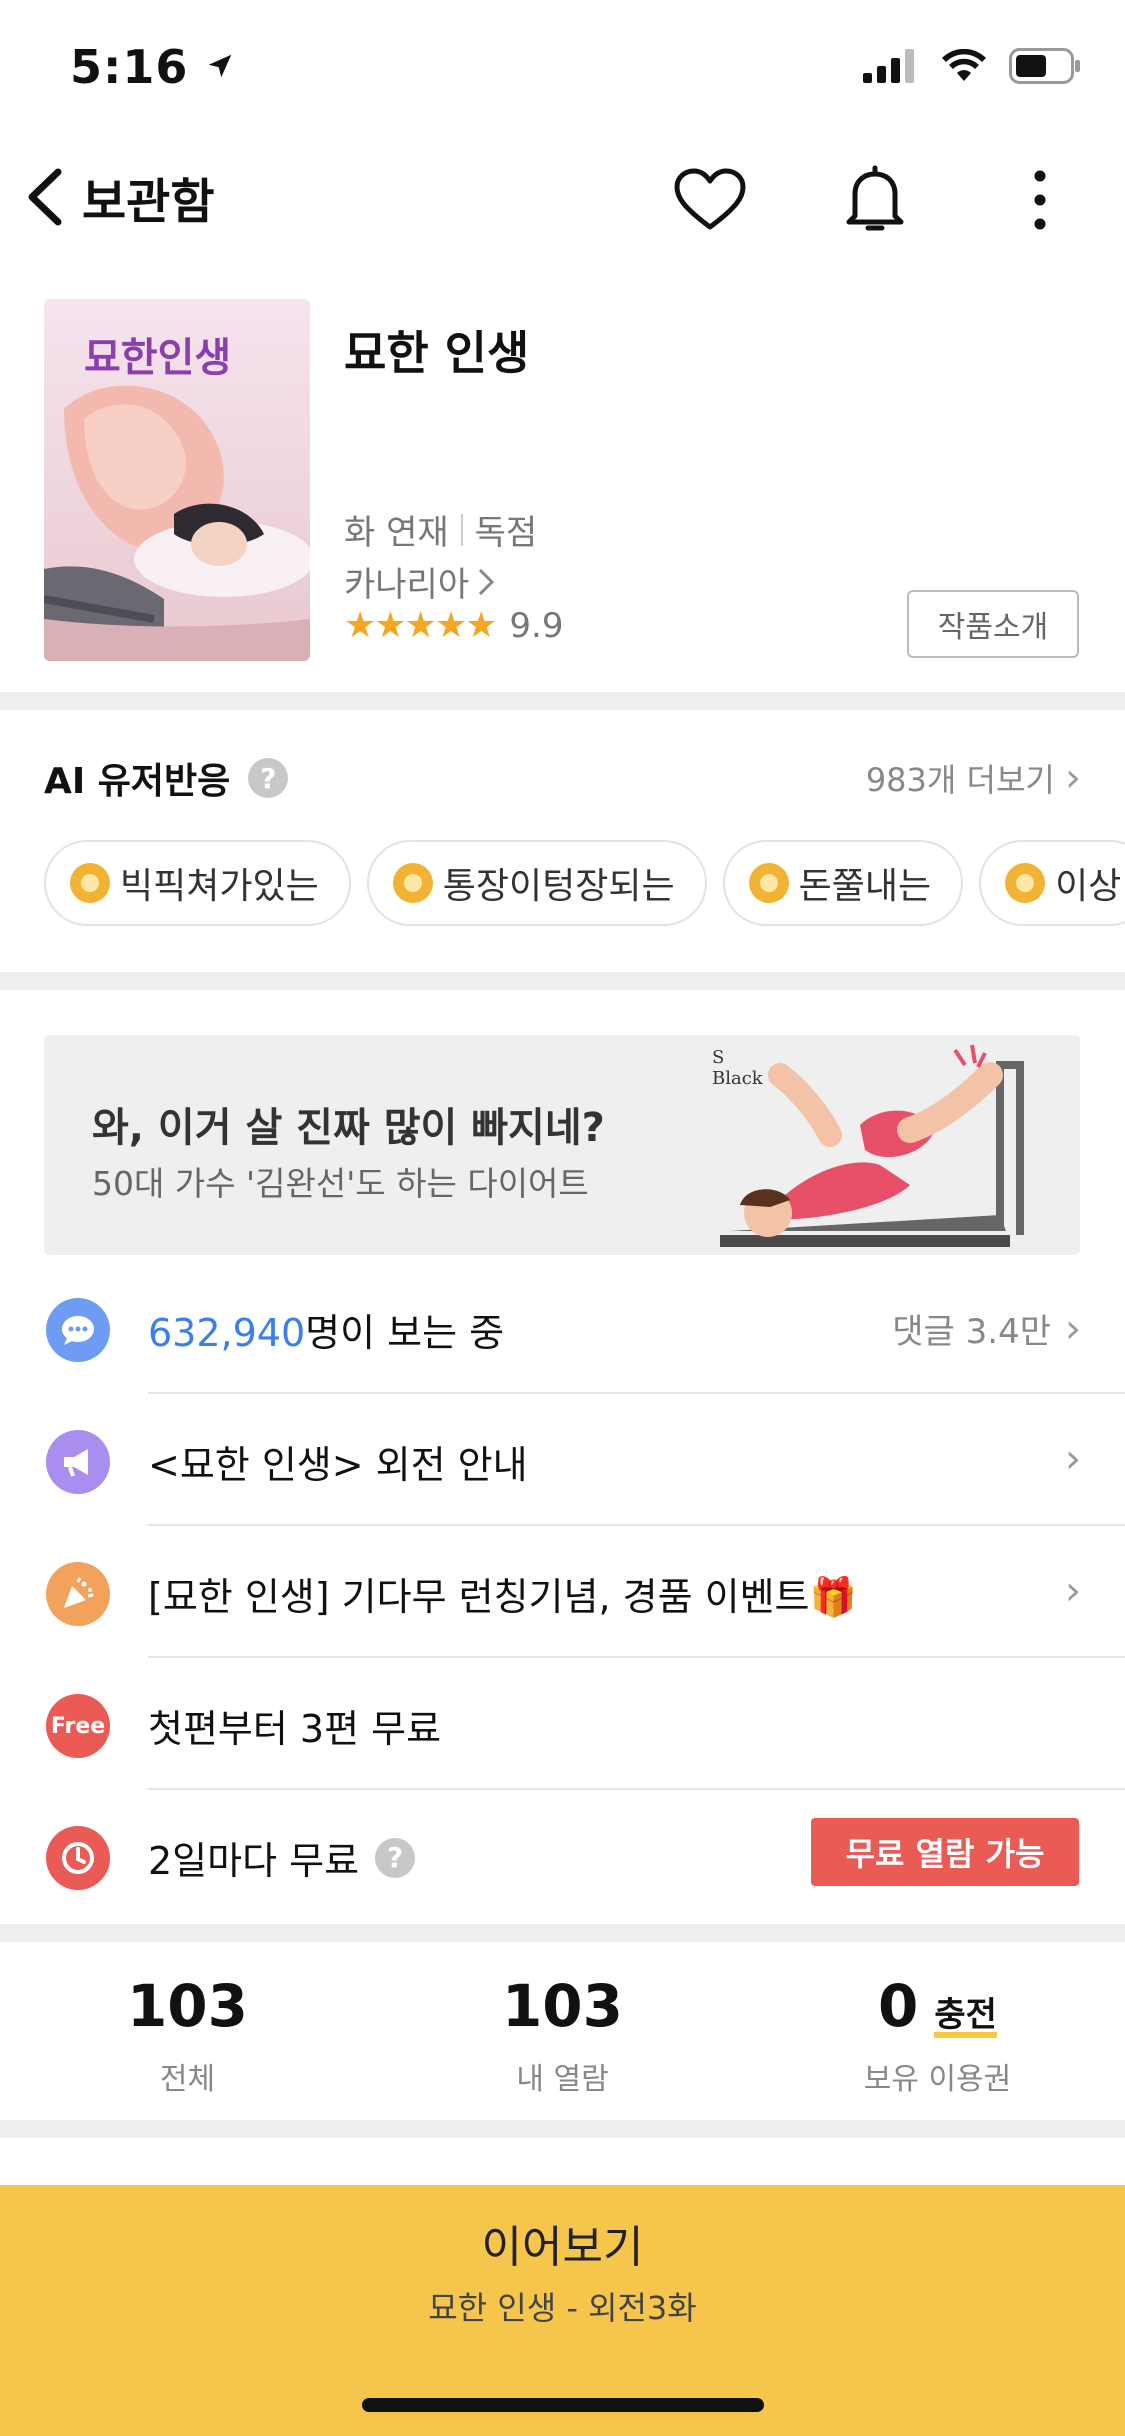  What do you see at coordinates (536, 625) in the screenshot?
I see `rating-value: 9.9` at bounding box center [536, 625].